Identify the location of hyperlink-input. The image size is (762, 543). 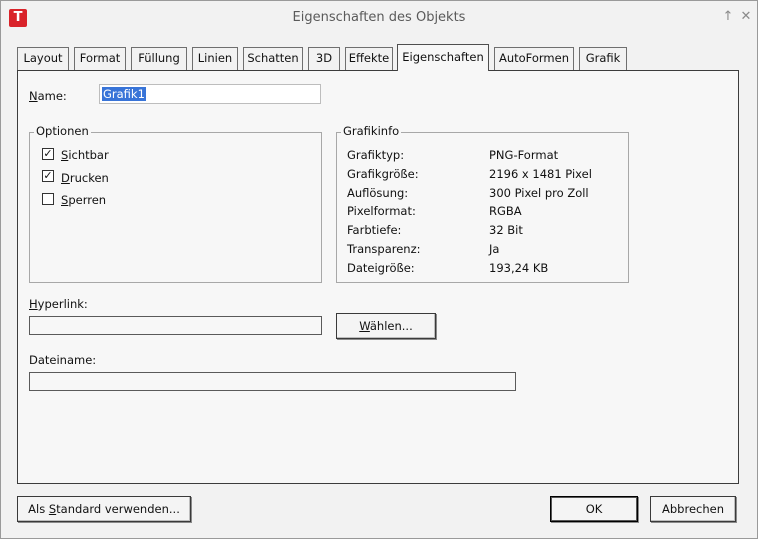
(175, 325).